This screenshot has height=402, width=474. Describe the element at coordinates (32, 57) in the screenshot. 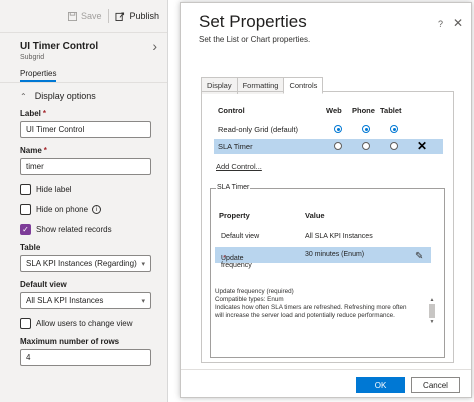

I see `component-subtitle: Subgrid` at that location.